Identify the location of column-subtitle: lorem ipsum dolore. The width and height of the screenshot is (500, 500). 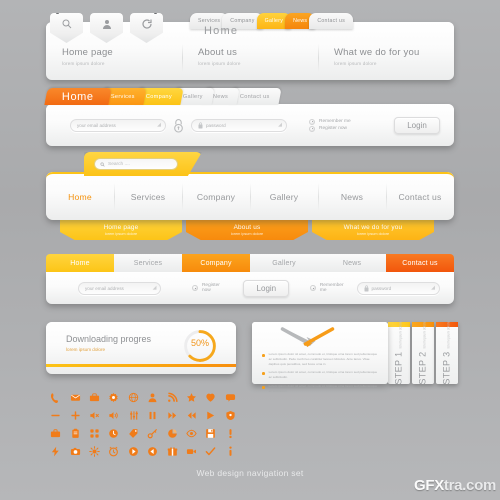
(219, 63).